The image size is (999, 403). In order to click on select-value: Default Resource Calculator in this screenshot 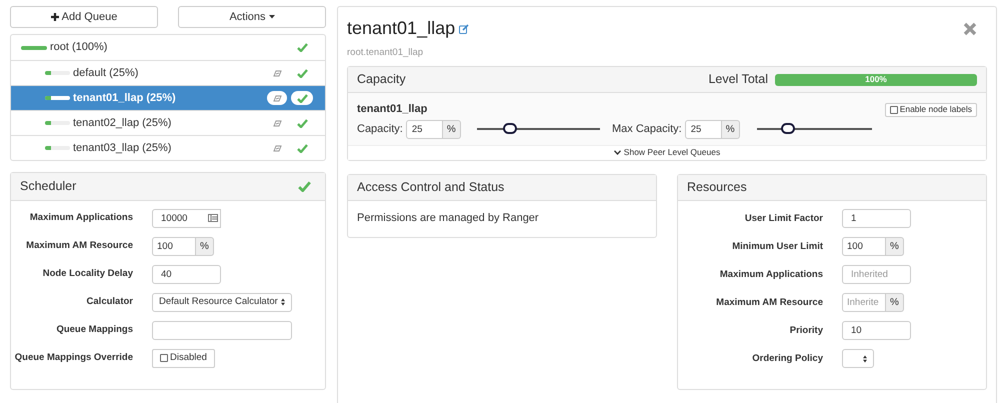, I will do `click(218, 301)`.